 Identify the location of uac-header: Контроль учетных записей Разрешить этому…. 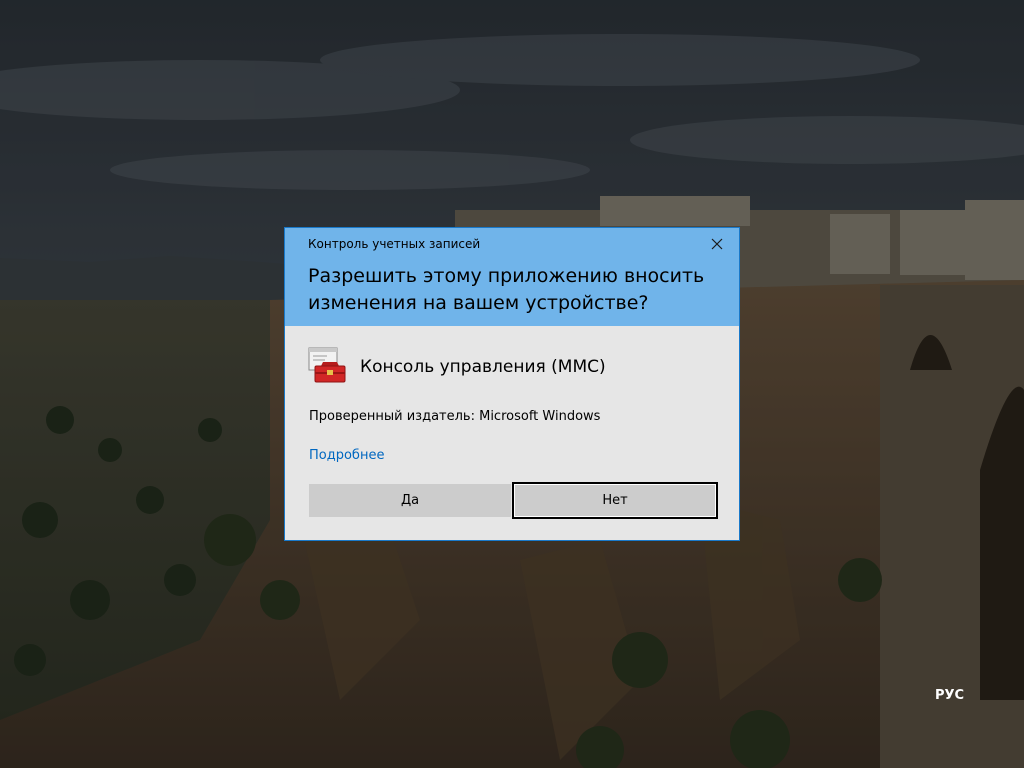
(512, 277).